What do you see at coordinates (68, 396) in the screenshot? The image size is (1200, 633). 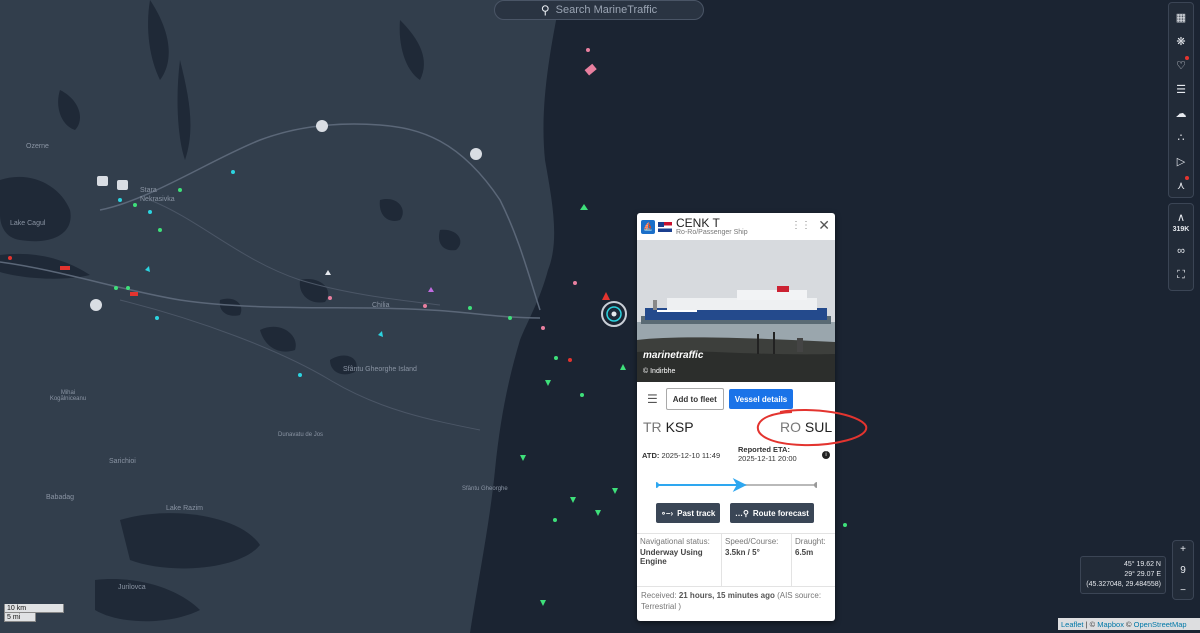 I see `map-label: Mihai Kogălniceanu` at bounding box center [68, 396].